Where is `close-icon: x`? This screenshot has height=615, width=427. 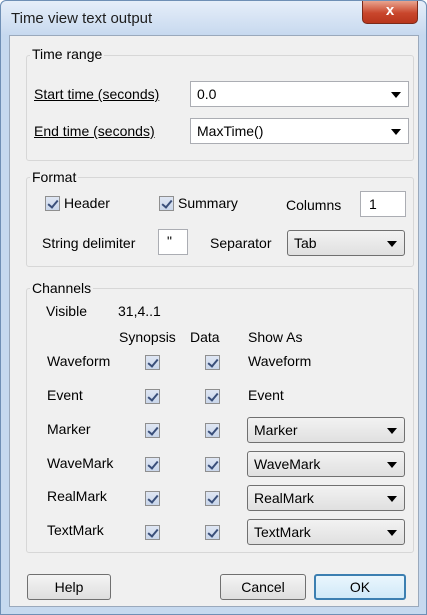 close-icon: x is located at coordinates (390, 10).